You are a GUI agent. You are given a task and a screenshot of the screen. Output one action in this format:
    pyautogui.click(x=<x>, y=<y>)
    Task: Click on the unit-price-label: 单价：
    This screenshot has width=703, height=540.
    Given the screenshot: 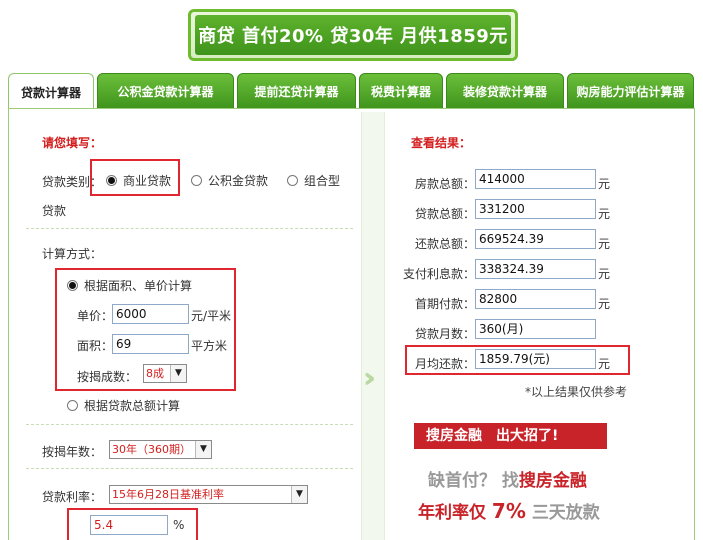 What is the action you would take?
    pyautogui.click(x=95, y=316)
    